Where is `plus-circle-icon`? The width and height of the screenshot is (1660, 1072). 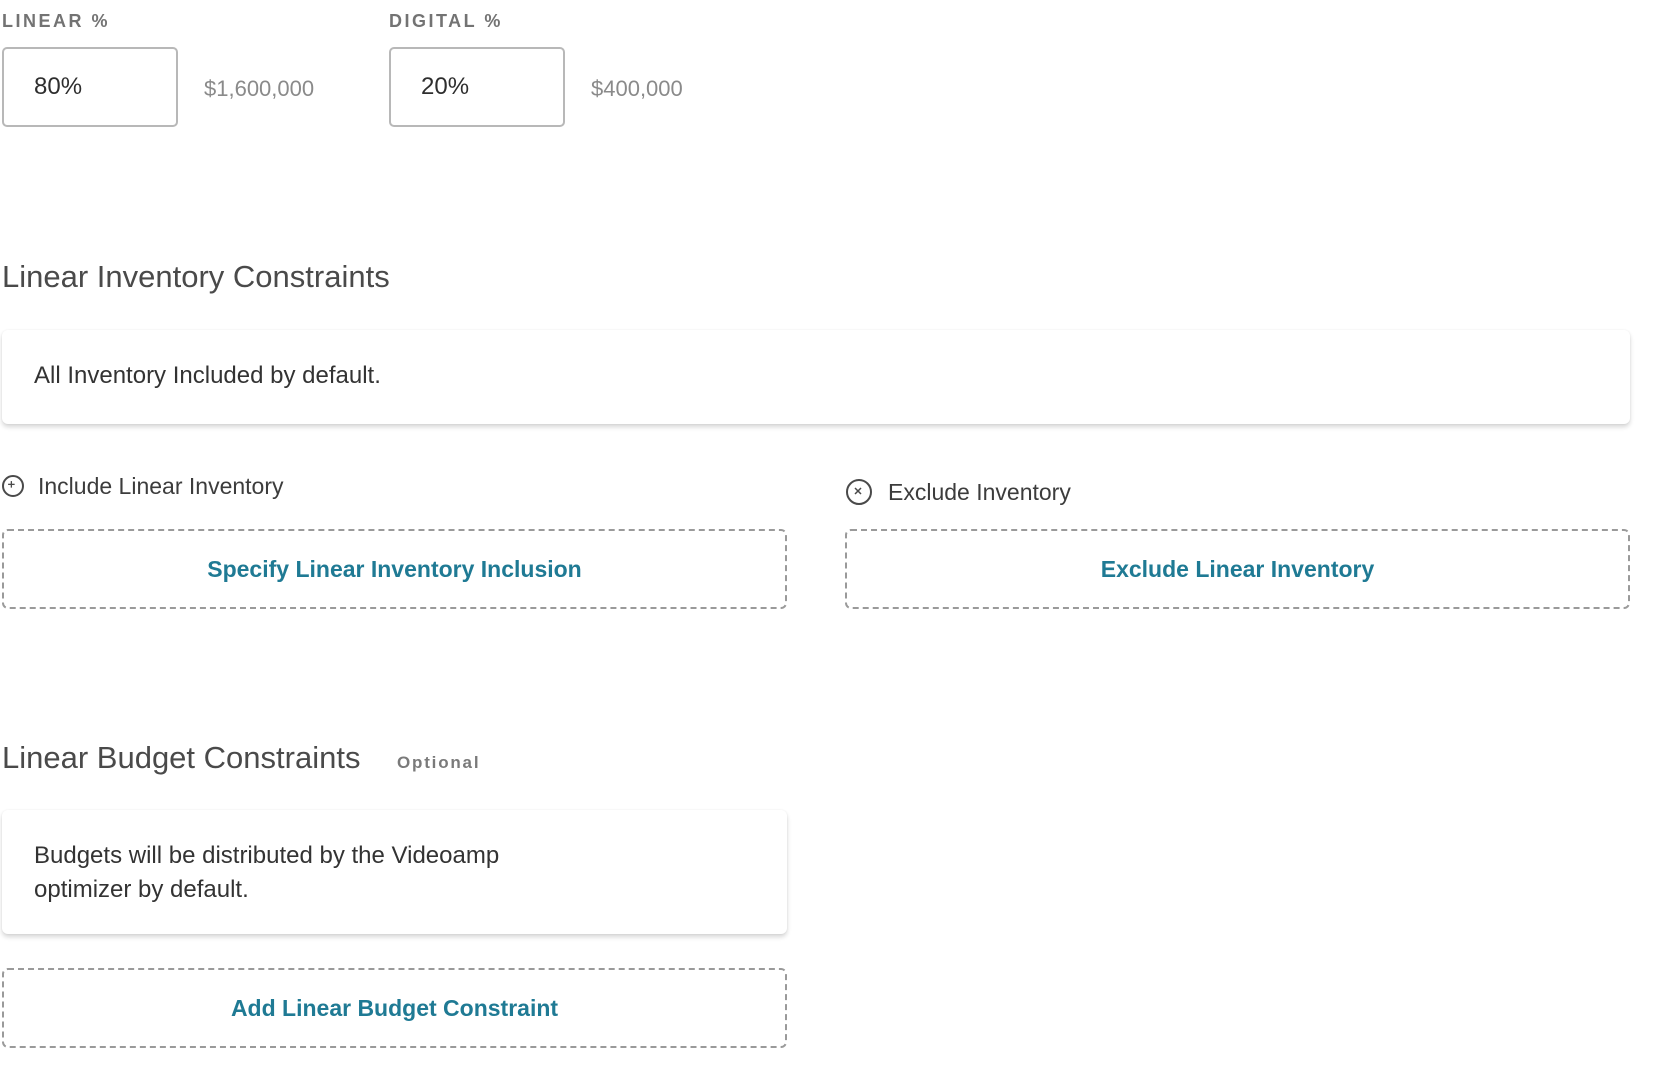
plus-circle-icon is located at coordinates (13, 486).